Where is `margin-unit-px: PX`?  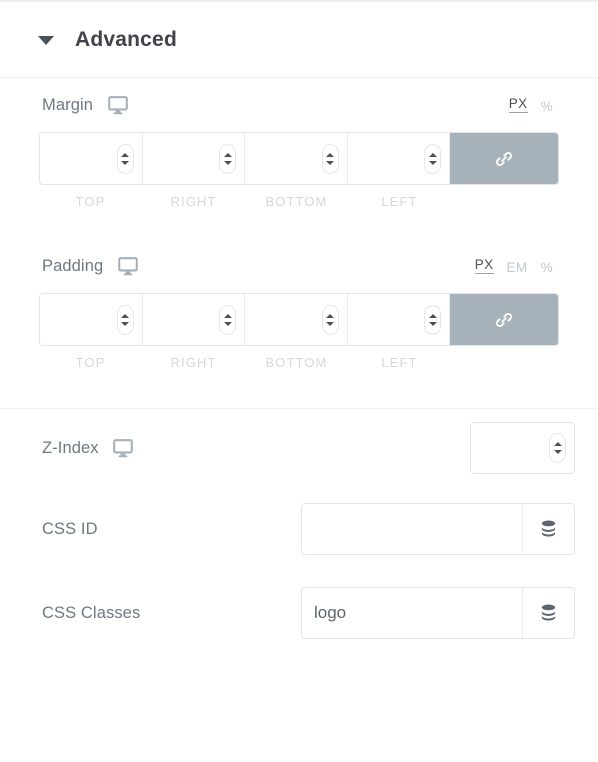 margin-unit-px: PX is located at coordinates (518, 105).